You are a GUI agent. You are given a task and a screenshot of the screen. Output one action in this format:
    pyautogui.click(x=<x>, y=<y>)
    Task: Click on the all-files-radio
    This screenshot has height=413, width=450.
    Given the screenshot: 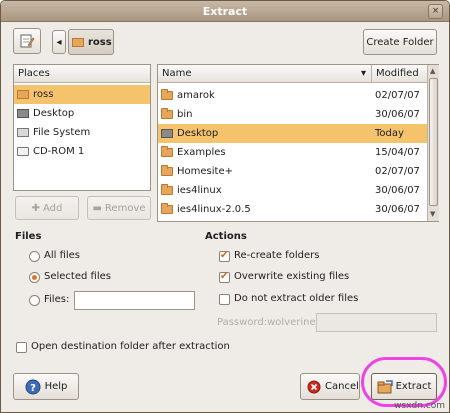 What is the action you would take?
    pyautogui.click(x=34, y=256)
    